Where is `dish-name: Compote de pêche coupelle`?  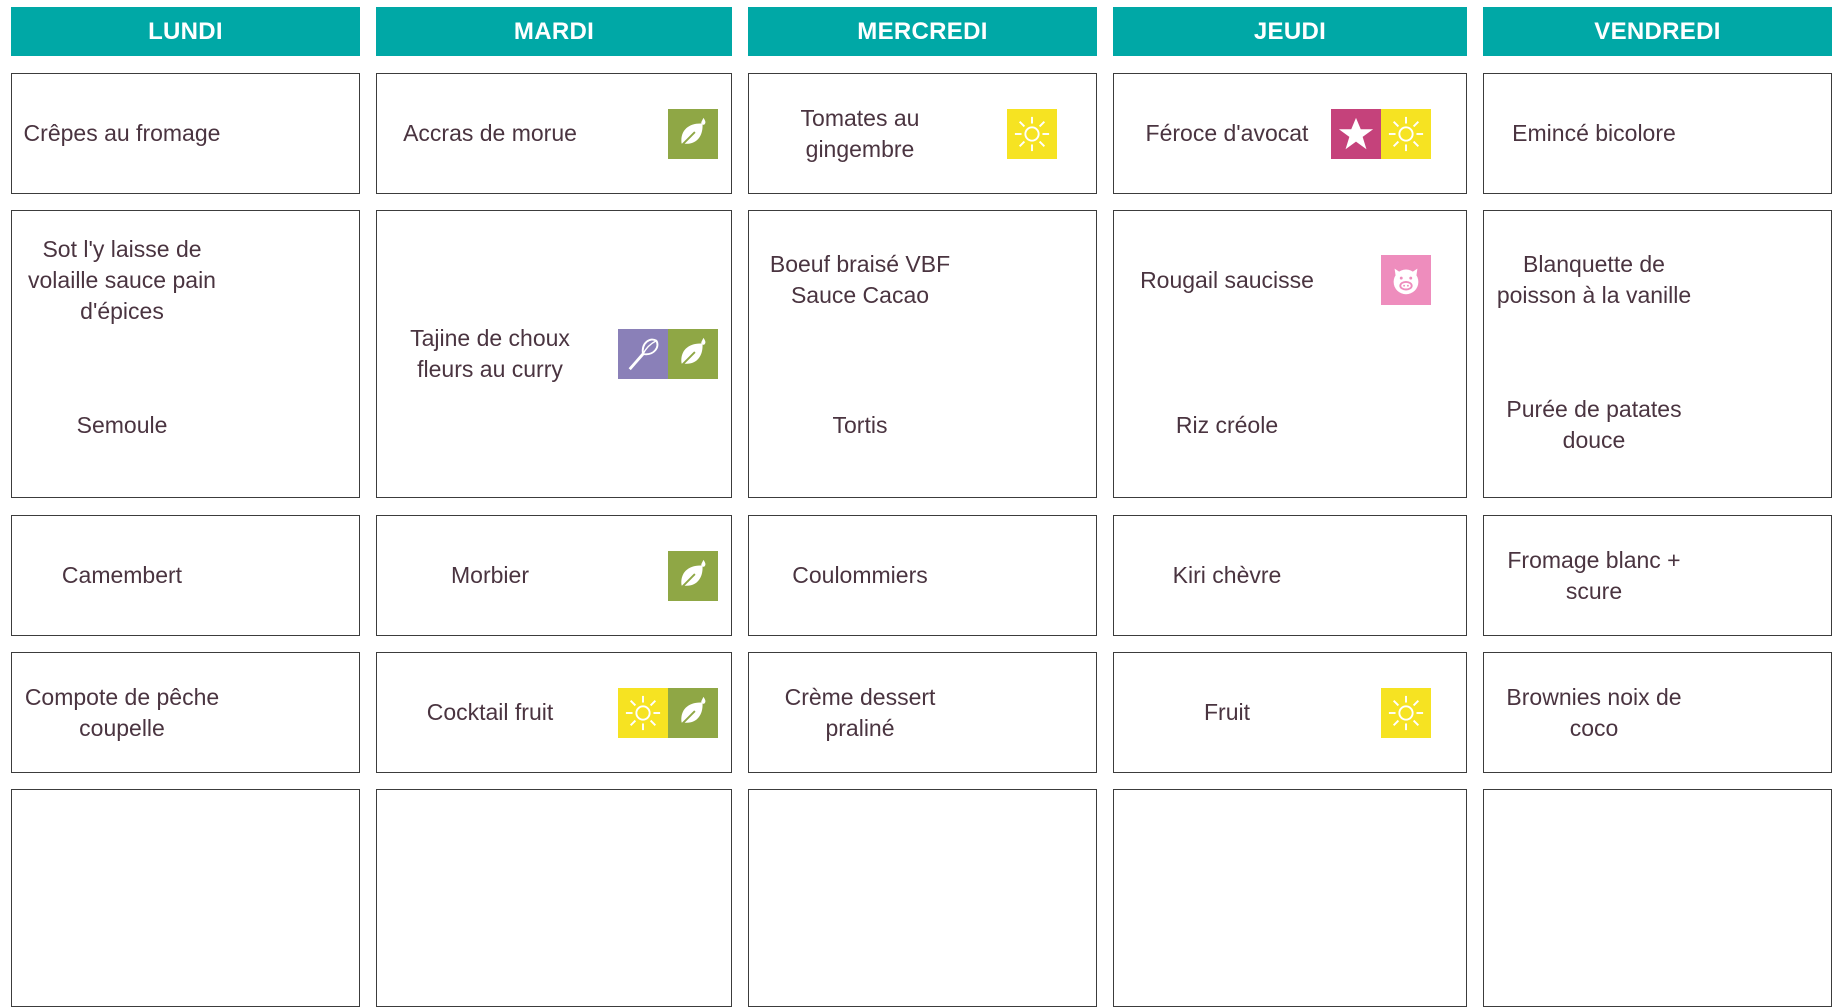 dish-name: Compote de pêche coupelle is located at coordinates (122, 712).